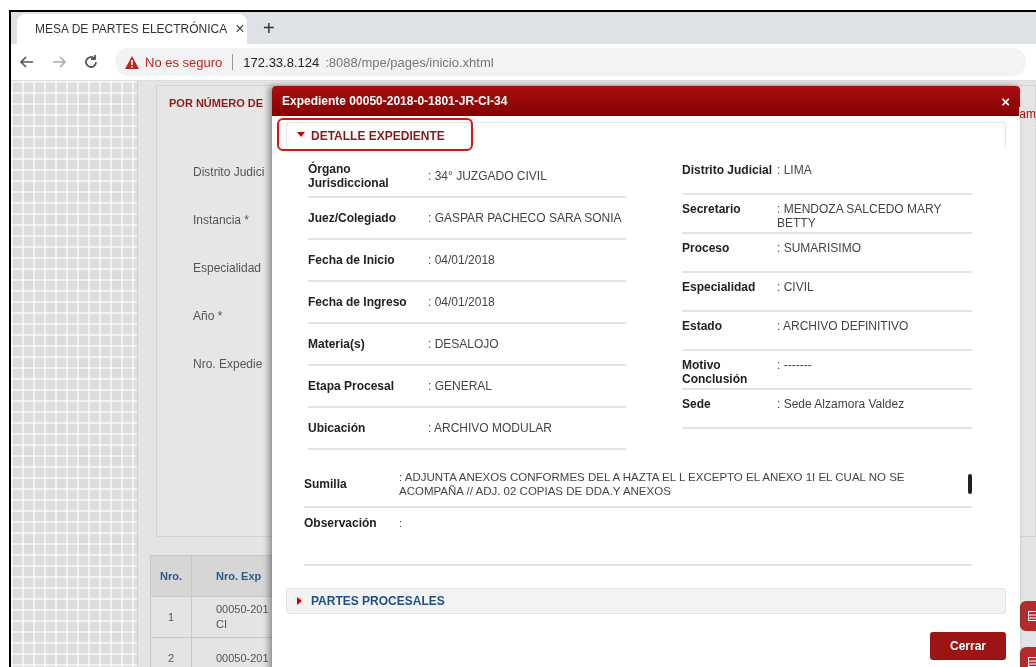 The width and height of the screenshot is (1036, 667). What do you see at coordinates (349, 176) in the screenshot?
I see `field-label: Órgano Jurisdiccional` at bounding box center [349, 176].